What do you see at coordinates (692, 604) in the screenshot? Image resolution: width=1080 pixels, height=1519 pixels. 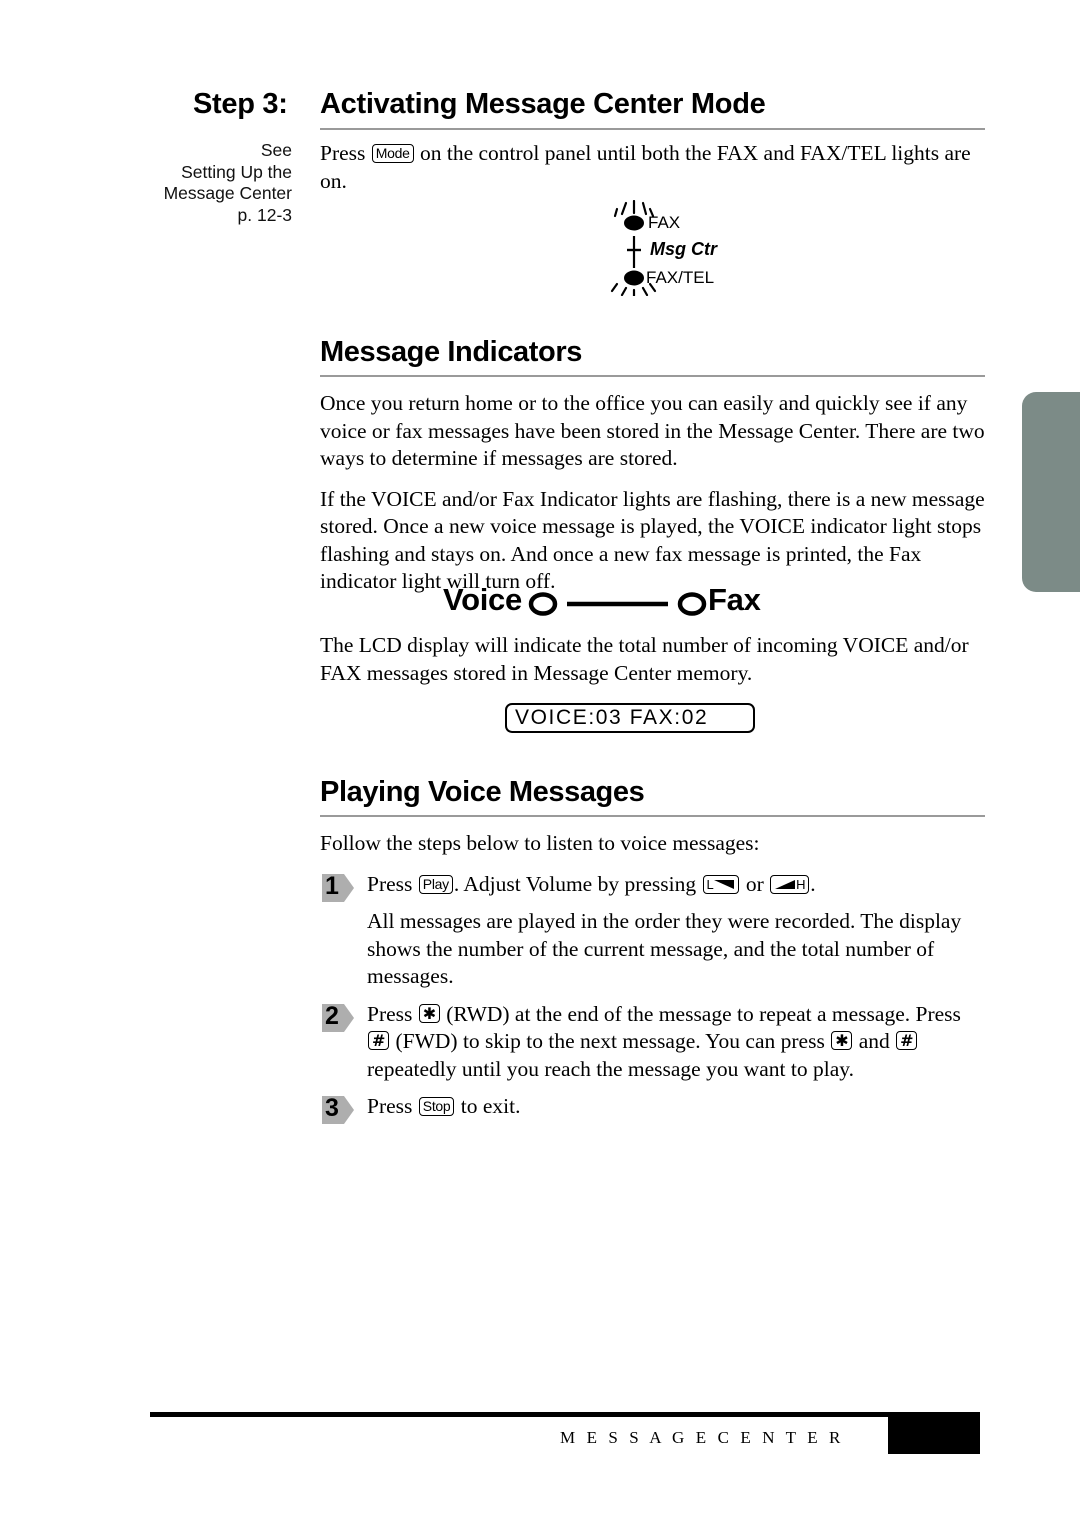 I see `fax-led-lamp-outline` at bounding box center [692, 604].